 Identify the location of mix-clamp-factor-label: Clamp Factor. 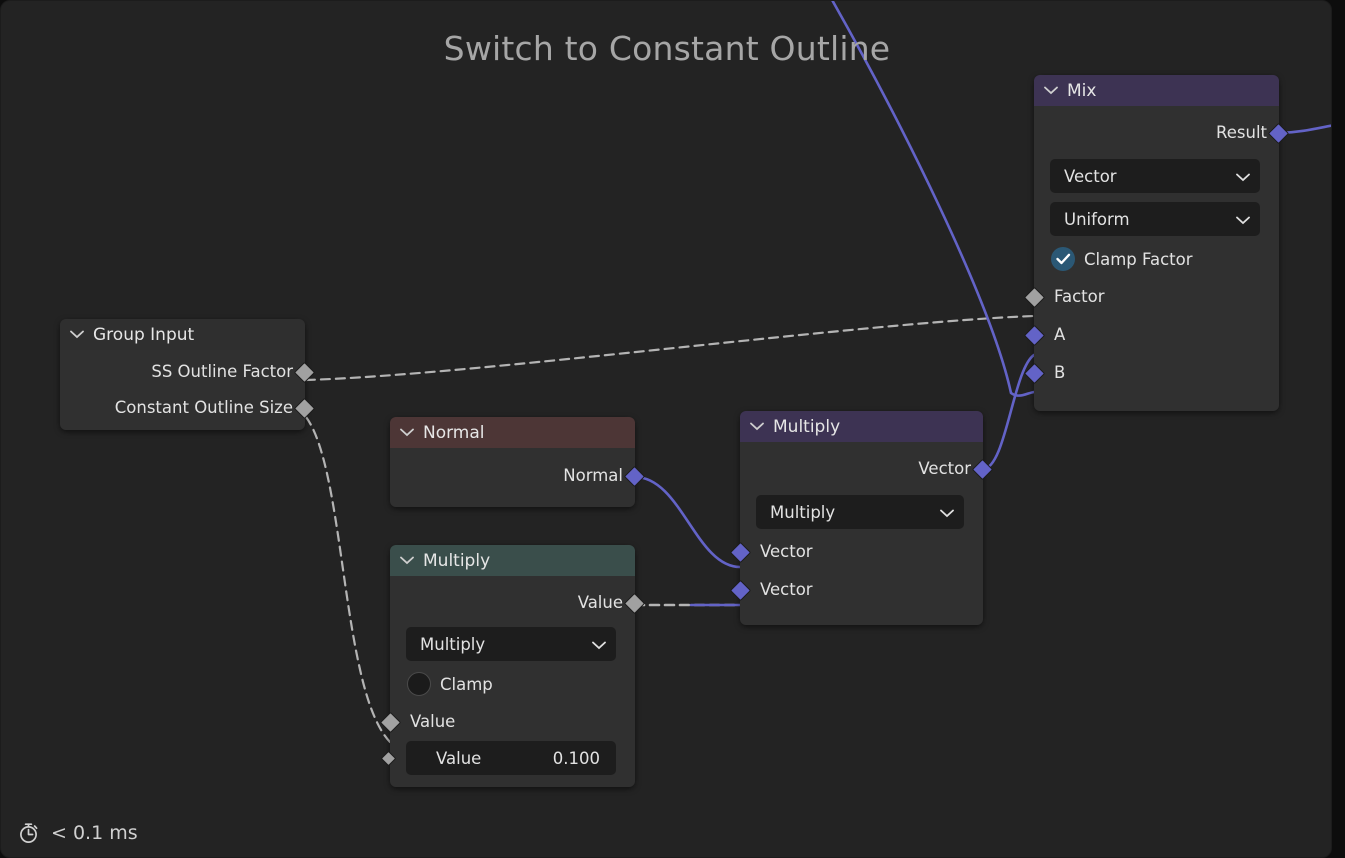
(1138, 259).